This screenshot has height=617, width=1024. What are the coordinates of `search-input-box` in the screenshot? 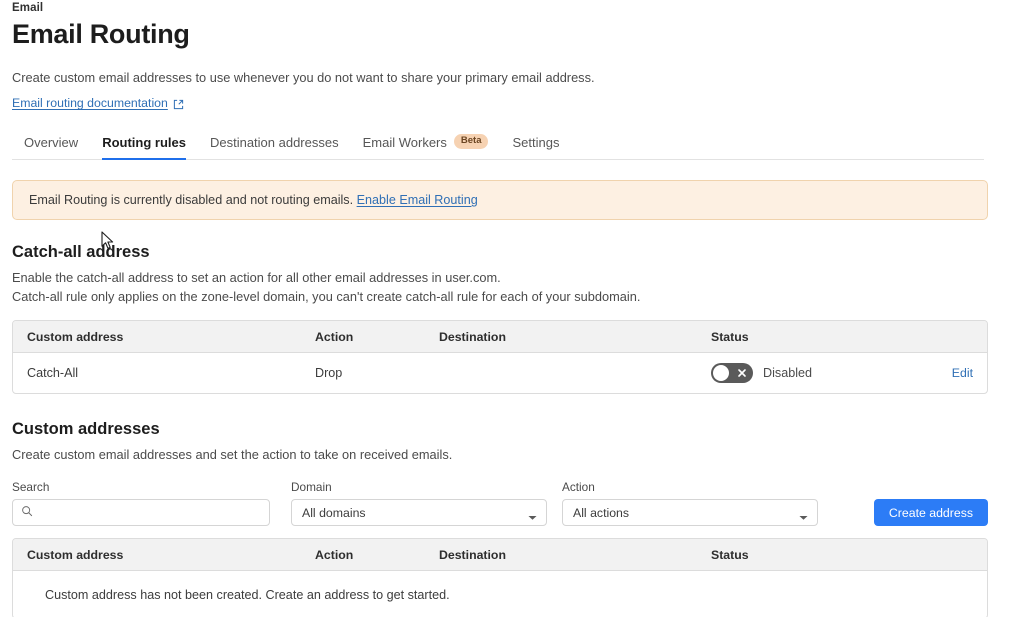 It's located at (141, 513).